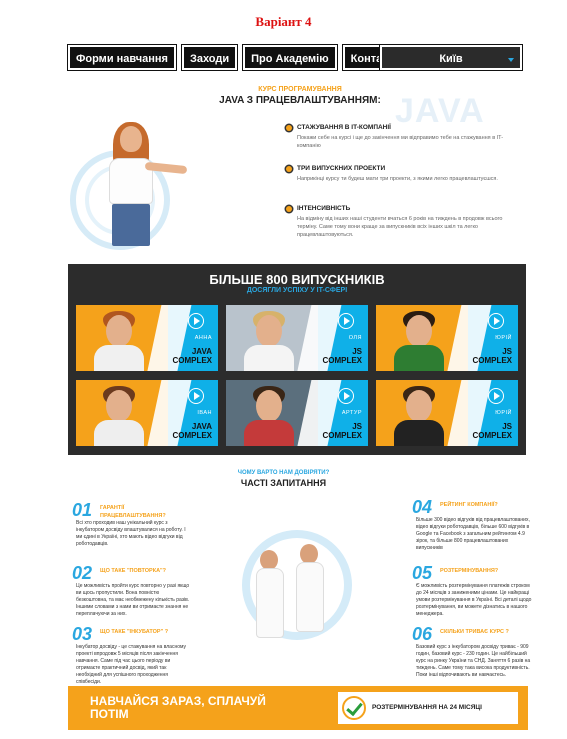  Describe the element at coordinates (283, 483) in the screenshot. I see `faq-title: ЧАСТІ ЗАПИТАННЯ` at that location.